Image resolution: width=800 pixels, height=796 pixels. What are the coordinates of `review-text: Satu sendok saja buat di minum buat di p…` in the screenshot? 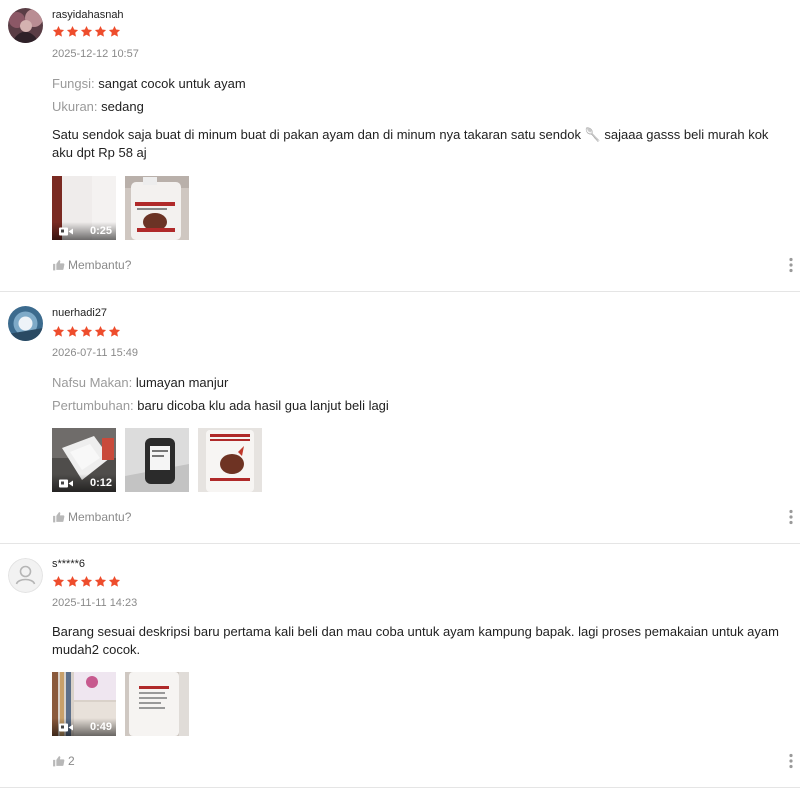 It's located at (410, 143).